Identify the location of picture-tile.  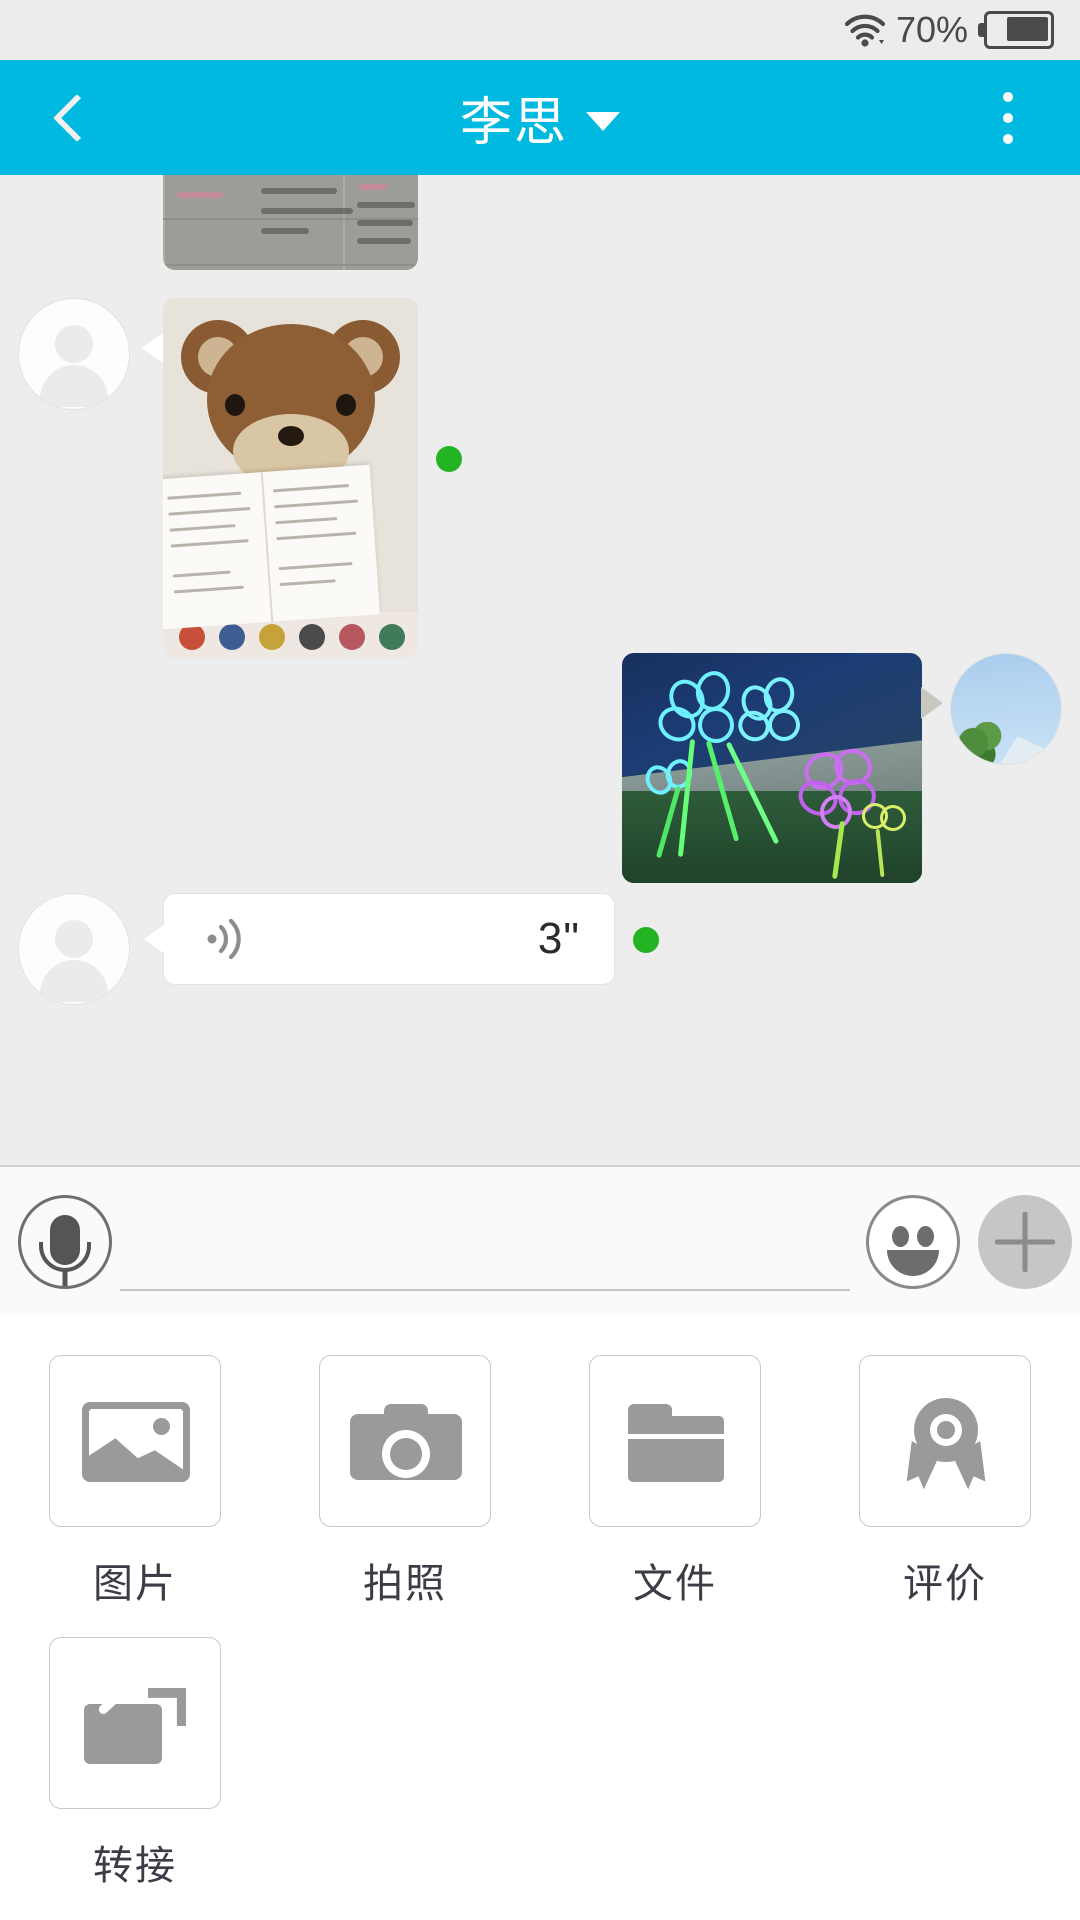
(135, 1441).